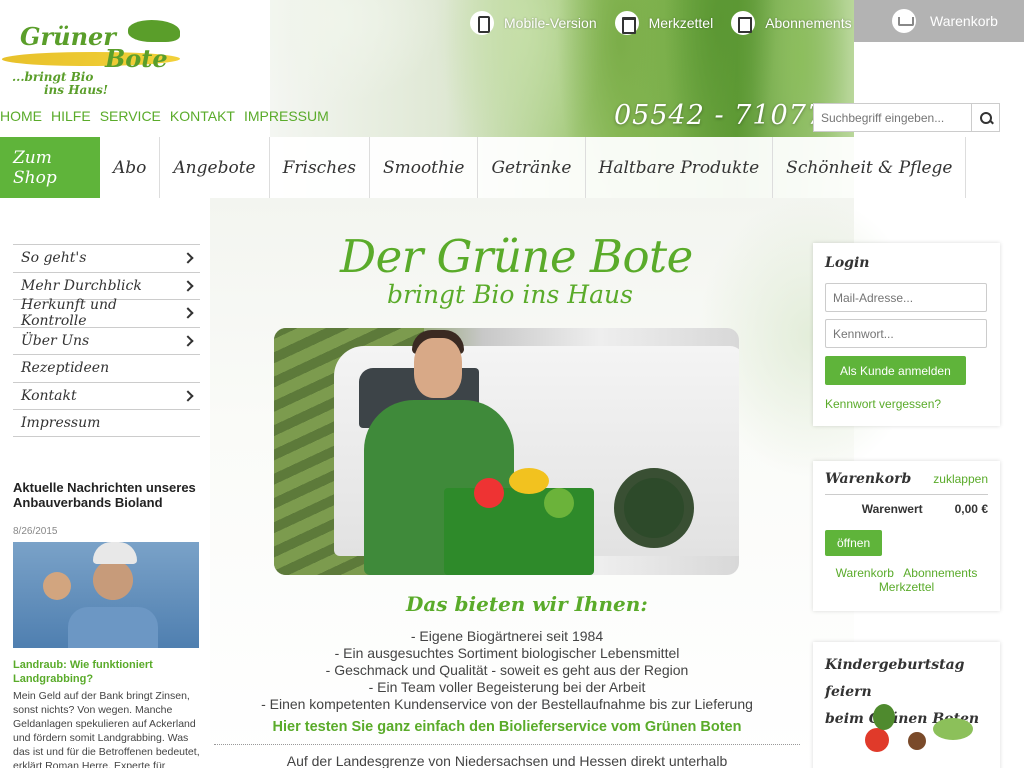 The image size is (1024, 768). What do you see at coordinates (808, 23) in the screenshot?
I see `abonnements-label: Abonnements` at bounding box center [808, 23].